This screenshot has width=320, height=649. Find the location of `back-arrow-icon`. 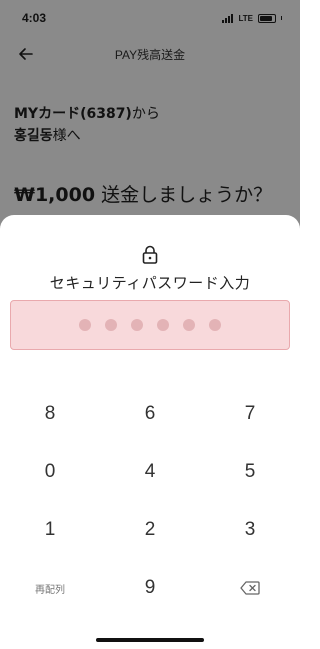

back-arrow-icon is located at coordinates (26, 54).